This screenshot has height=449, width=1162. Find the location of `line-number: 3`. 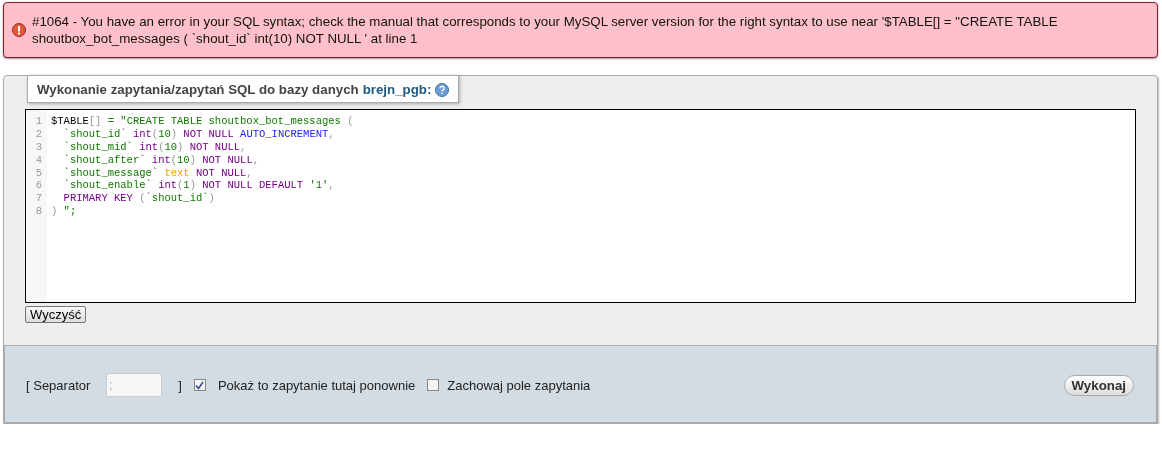

line-number: 3 is located at coordinates (38, 147).